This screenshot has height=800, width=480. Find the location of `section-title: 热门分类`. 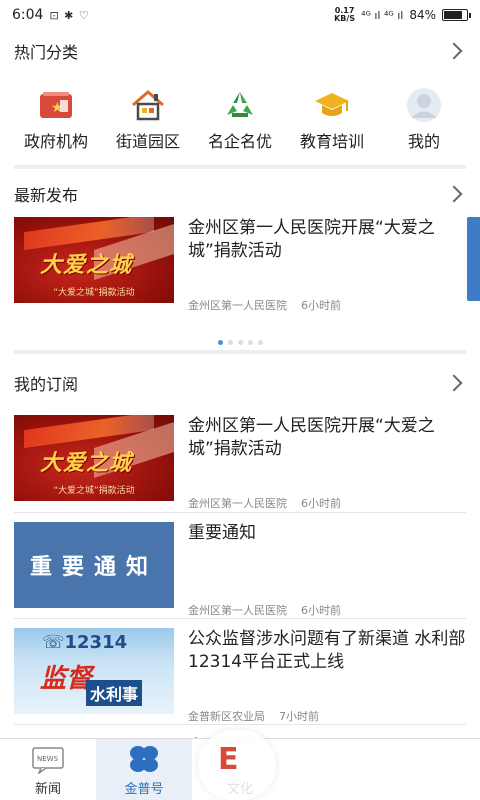

section-title: 热门分类 is located at coordinates (46, 52).